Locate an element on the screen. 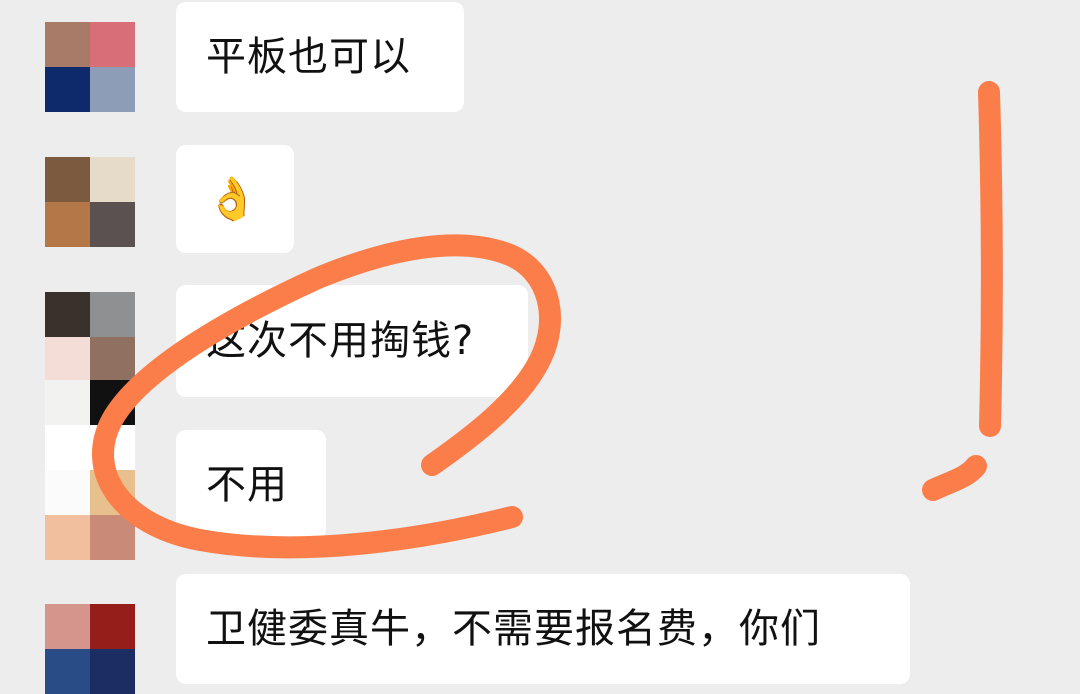 Image resolution: width=1080 pixels, height=694 pixels. ok-hand-icon: 👌 is located at coordinates (233, 198).